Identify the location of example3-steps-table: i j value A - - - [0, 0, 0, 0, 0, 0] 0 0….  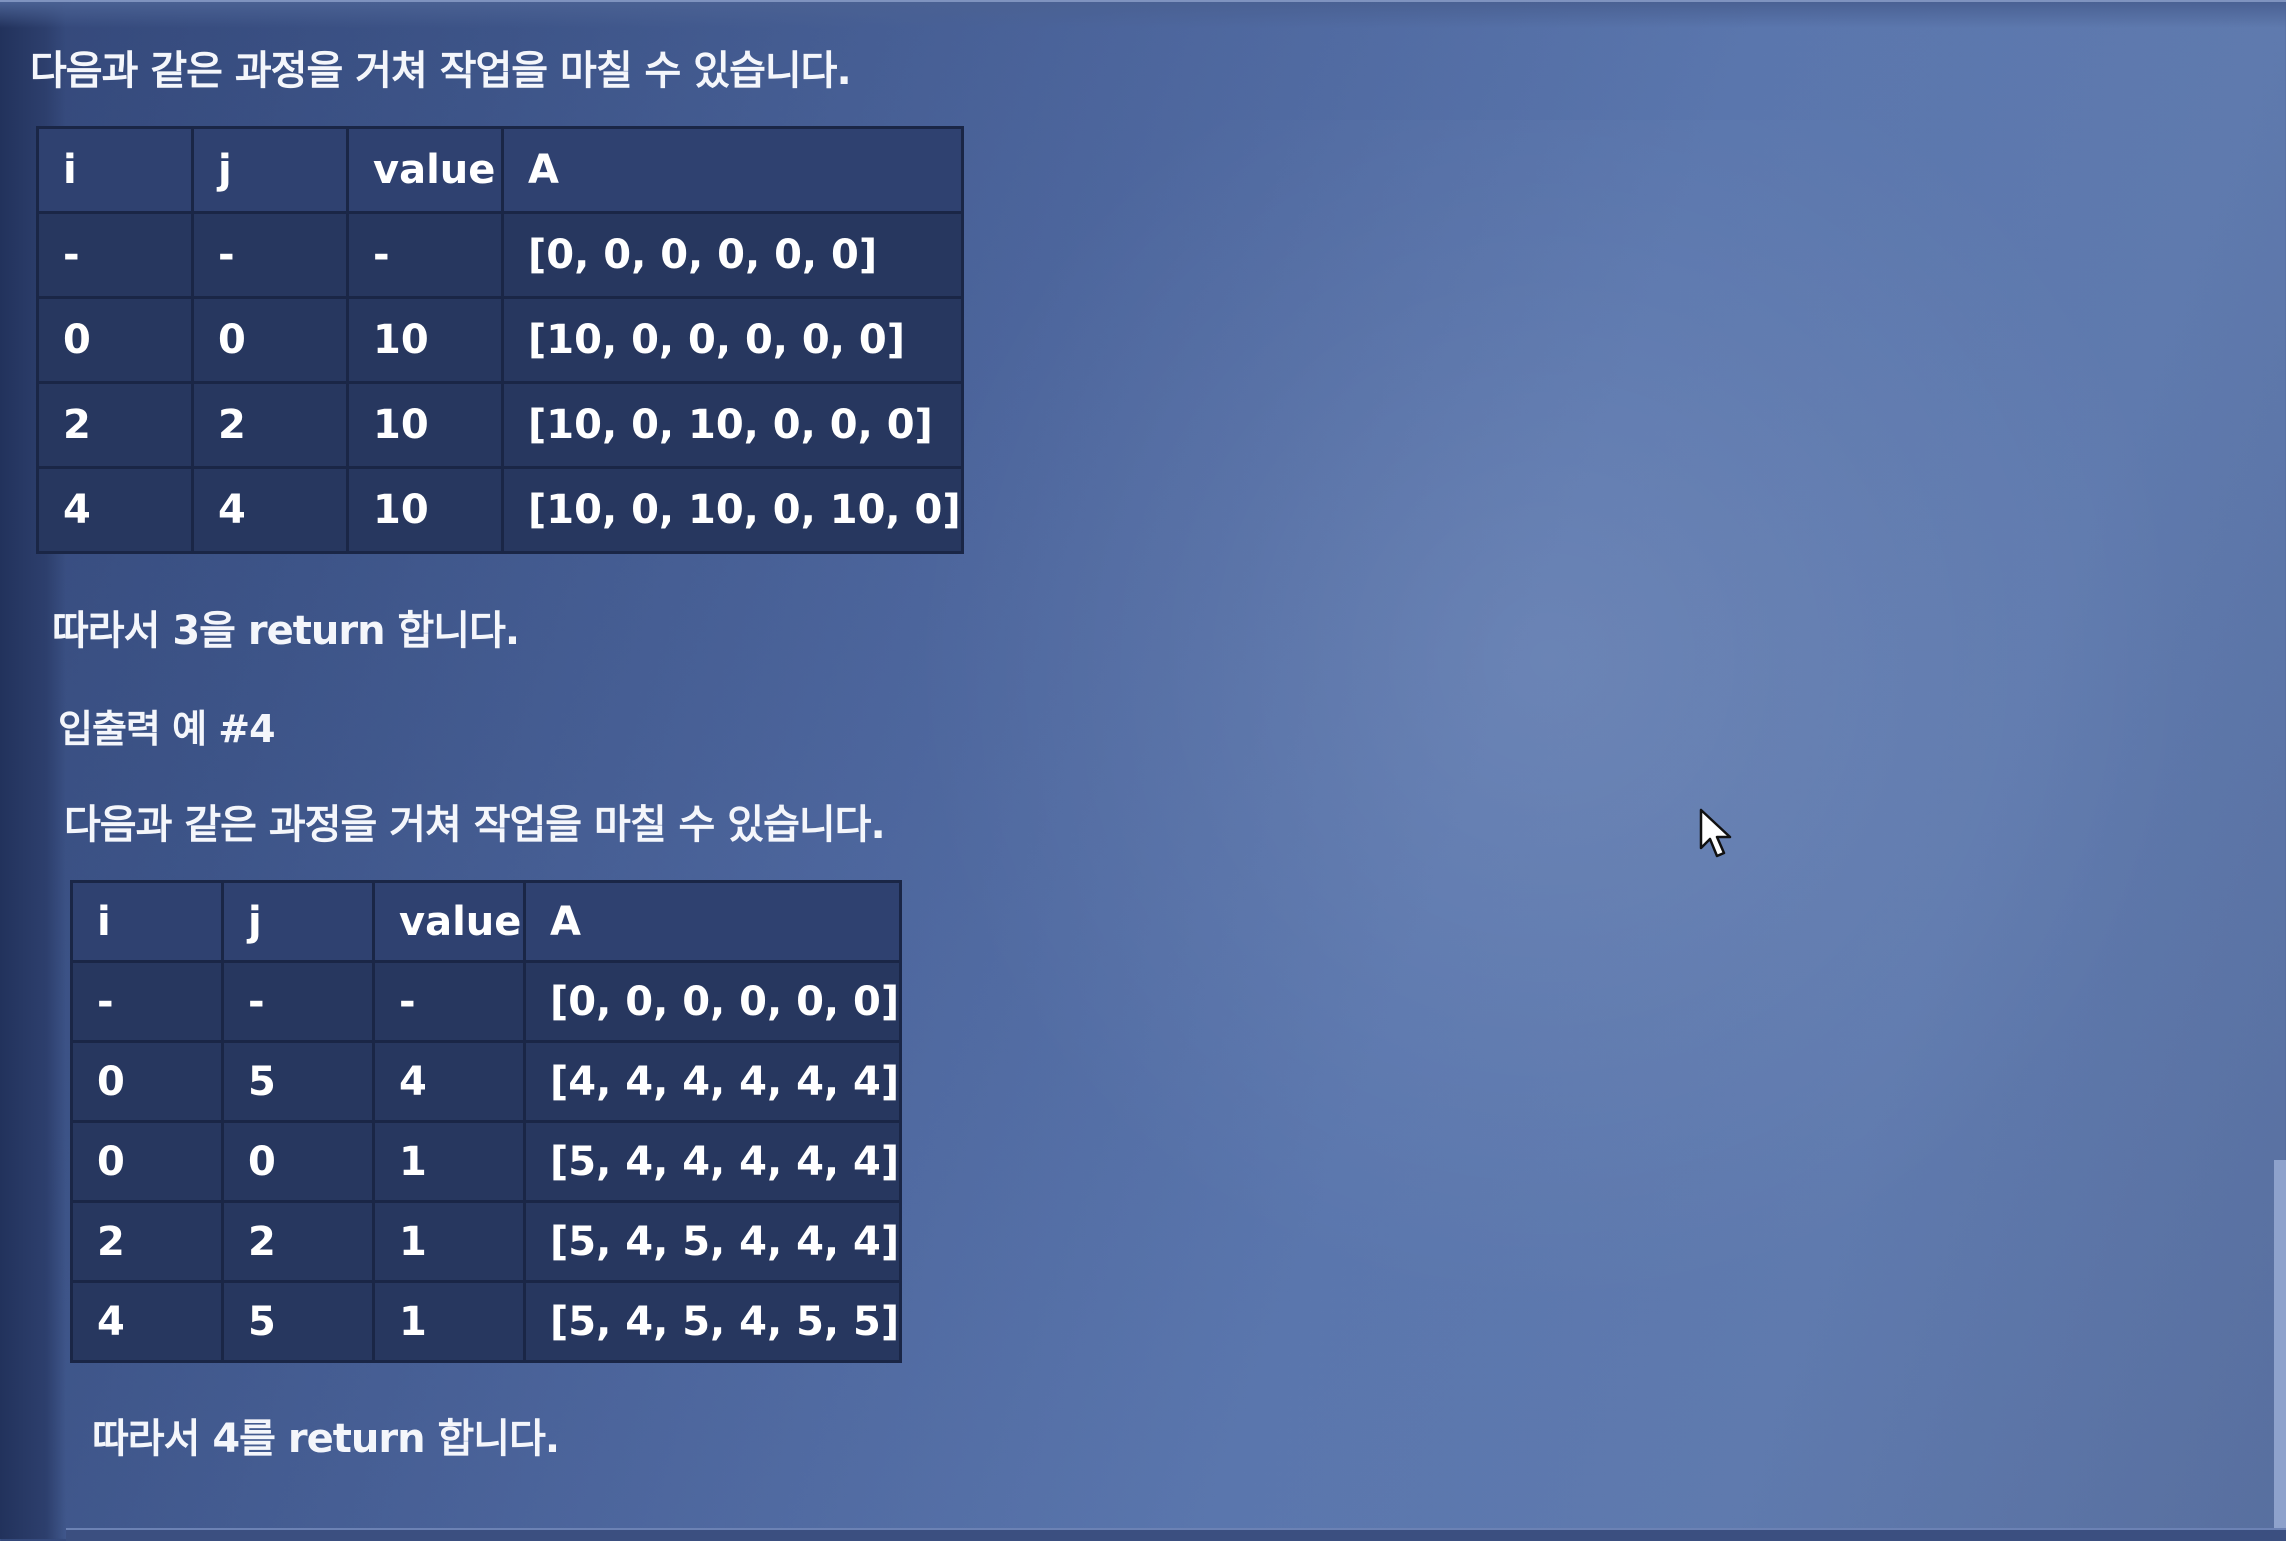
(500, 340).